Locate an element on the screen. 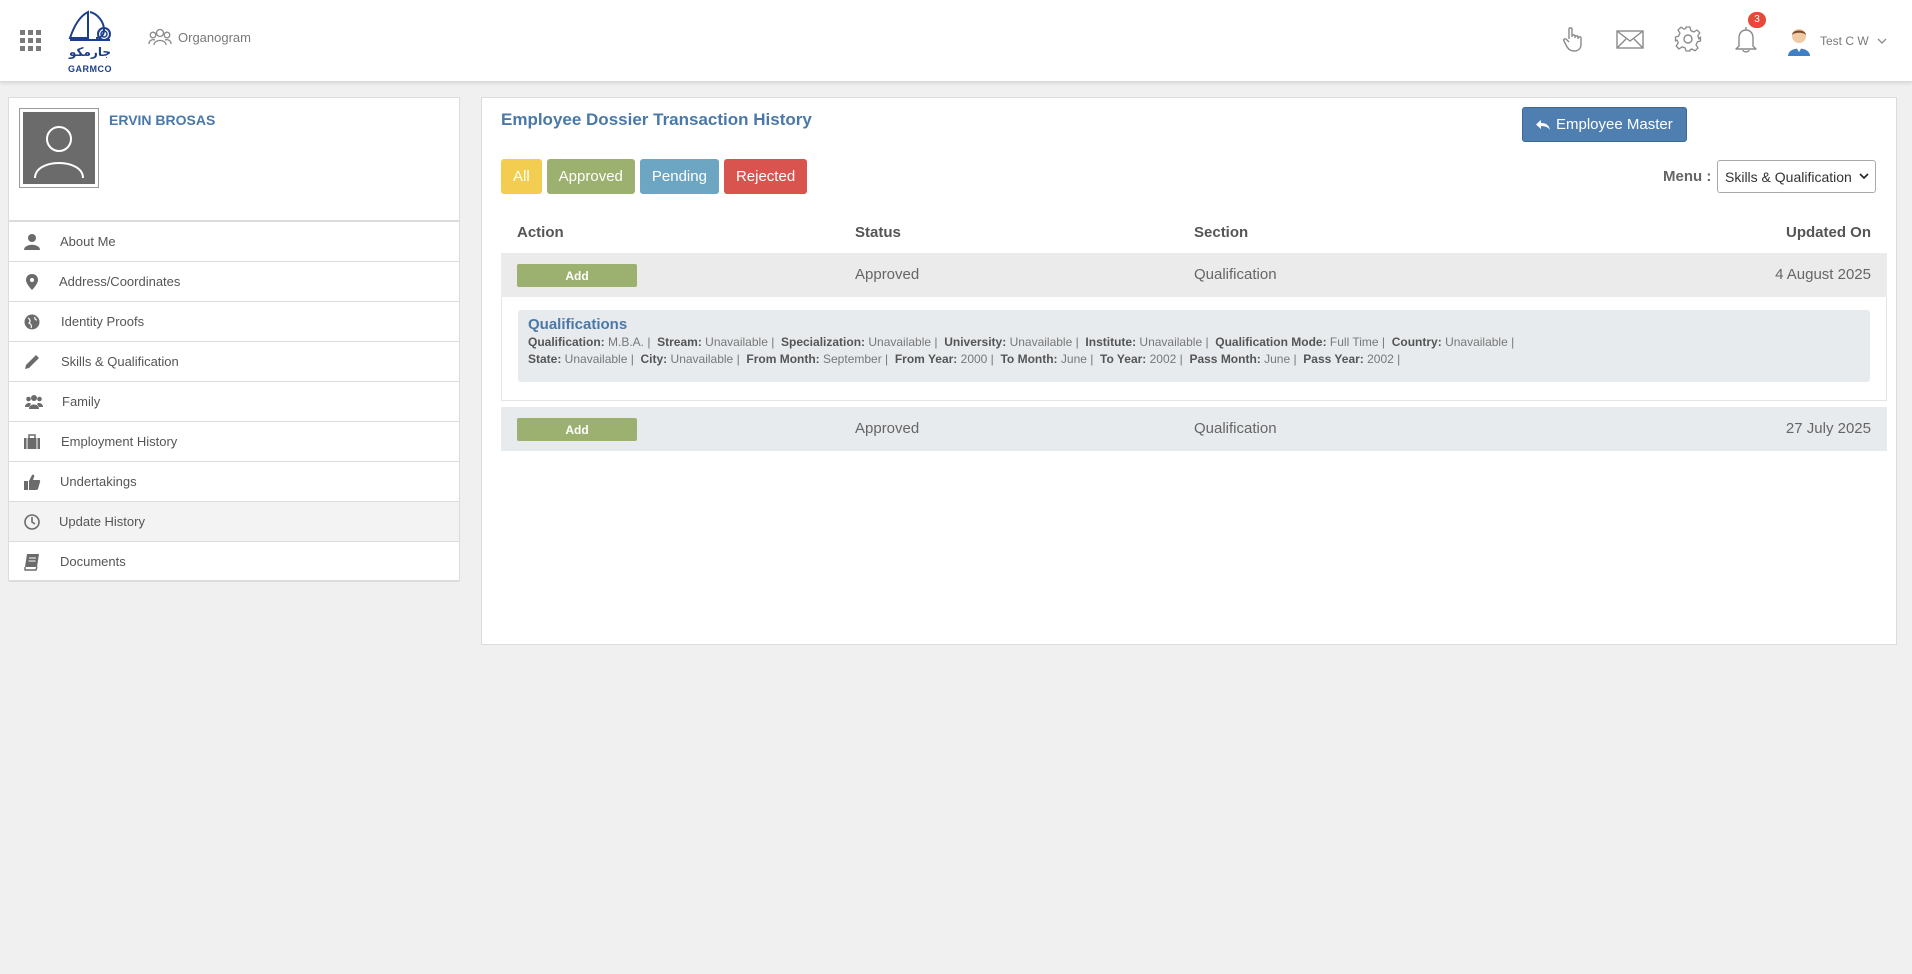 This screenshot has width=1912, height=974. employee-master-label: Employee Master is located at coordinates (1614, 124).